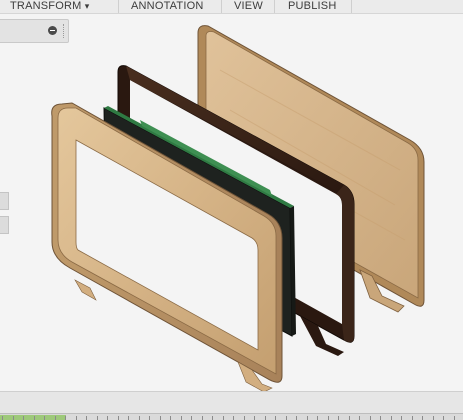  I want to click on grip-dots-icon, so click(64, 31).